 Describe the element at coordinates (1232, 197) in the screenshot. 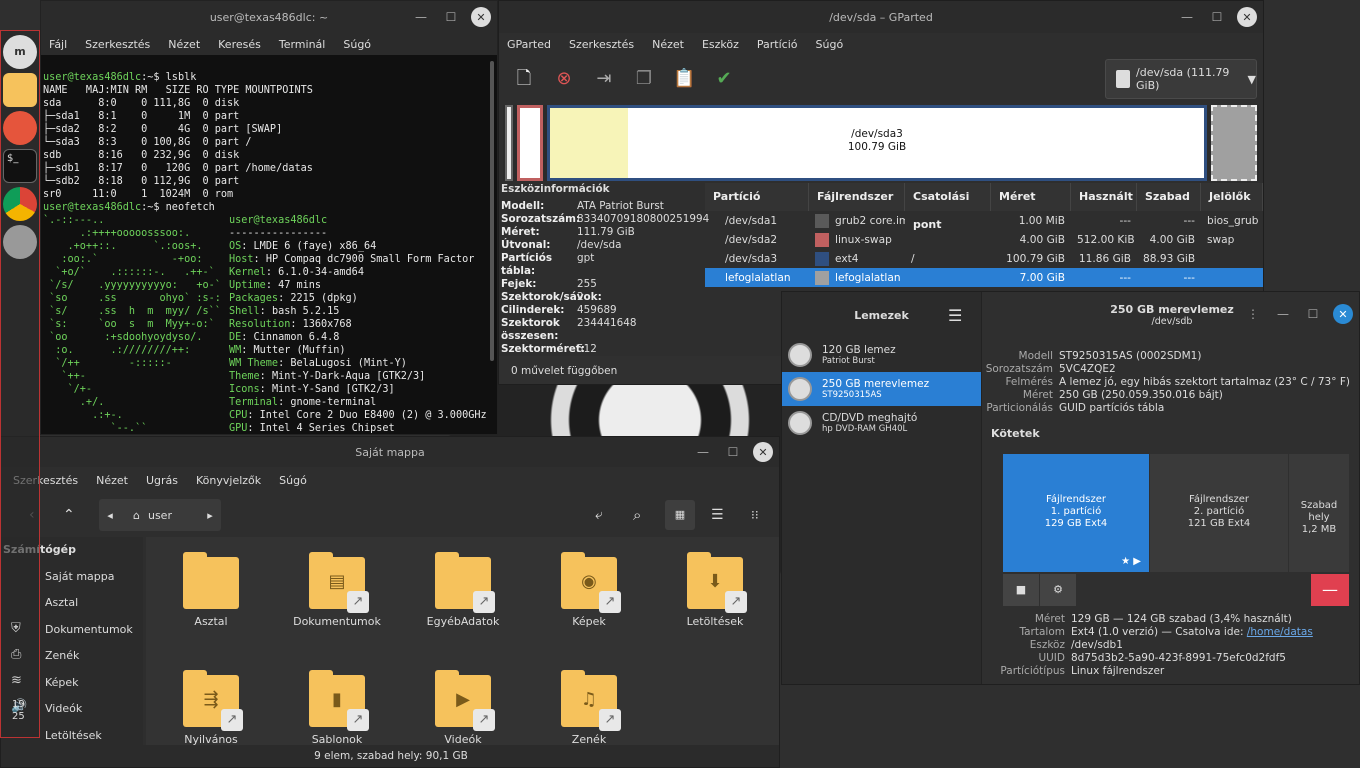

I see `column-header: Jelölők` at that location.